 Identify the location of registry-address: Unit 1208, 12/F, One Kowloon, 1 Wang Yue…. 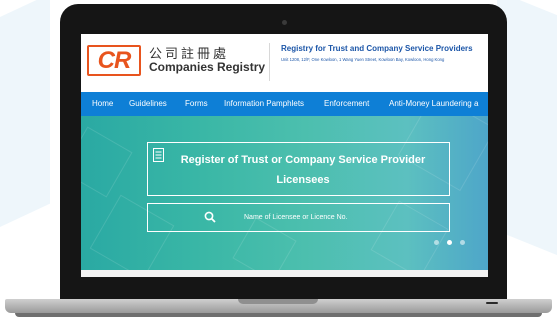
(363, 59).